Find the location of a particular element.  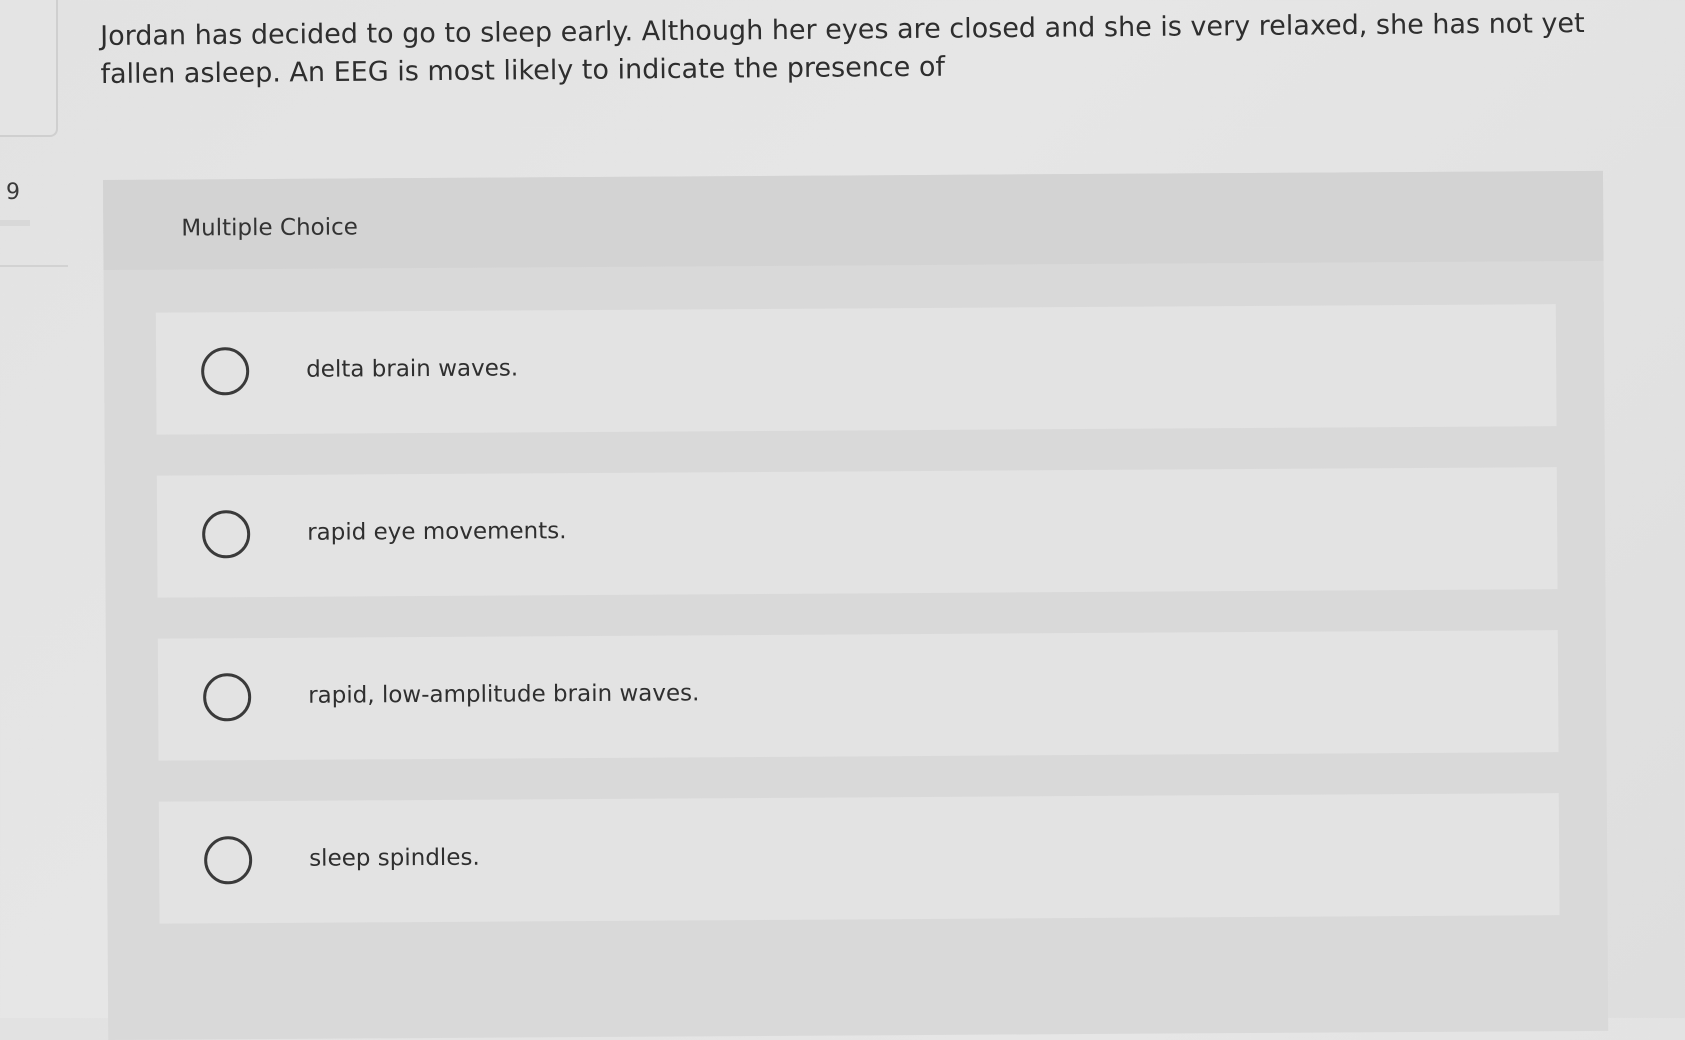

nav-divider is located at coordinates (34, 266).